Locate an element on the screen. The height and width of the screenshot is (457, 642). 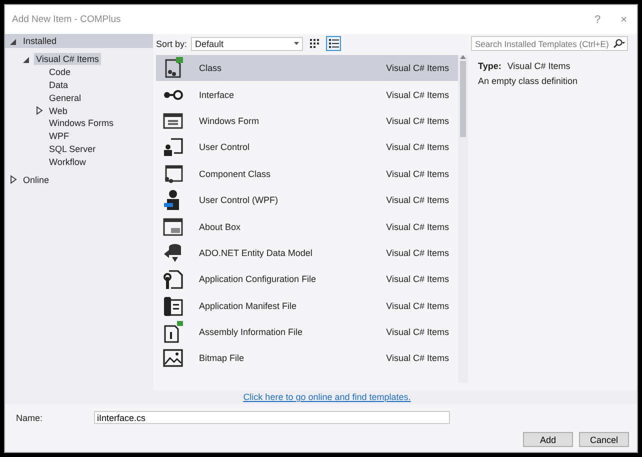
template-row: About Box Visual C# Items is located at coordinates (307, 226).